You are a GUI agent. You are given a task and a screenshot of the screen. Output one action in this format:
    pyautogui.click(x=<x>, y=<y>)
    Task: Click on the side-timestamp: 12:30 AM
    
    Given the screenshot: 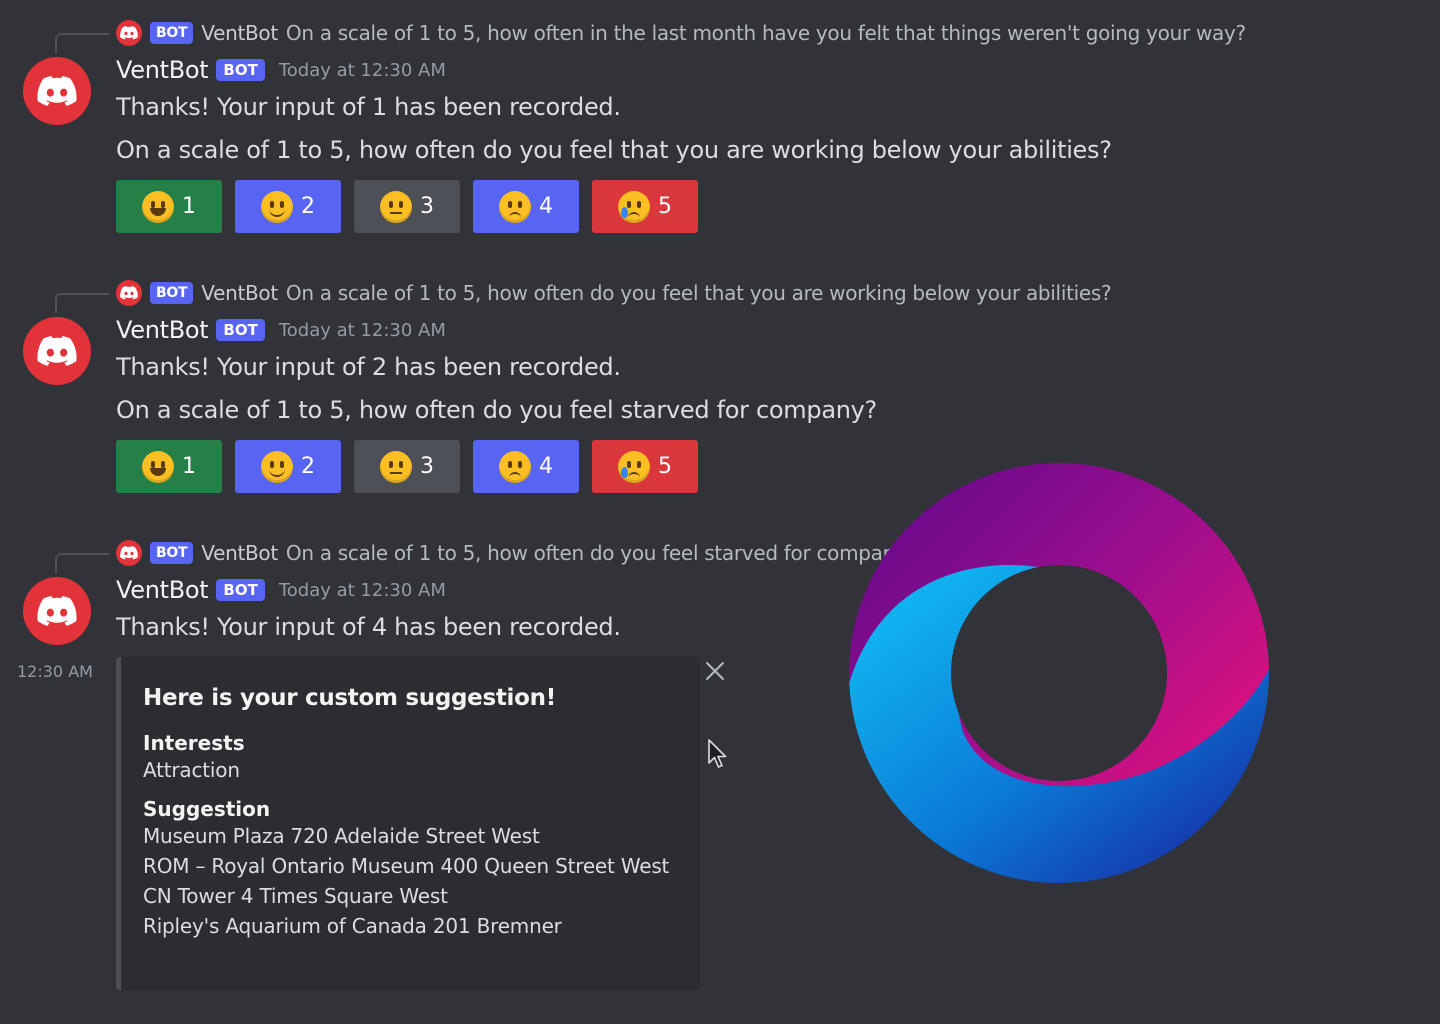 What is the action you would take?
    pyautogui.click(x=55, y=671)
    